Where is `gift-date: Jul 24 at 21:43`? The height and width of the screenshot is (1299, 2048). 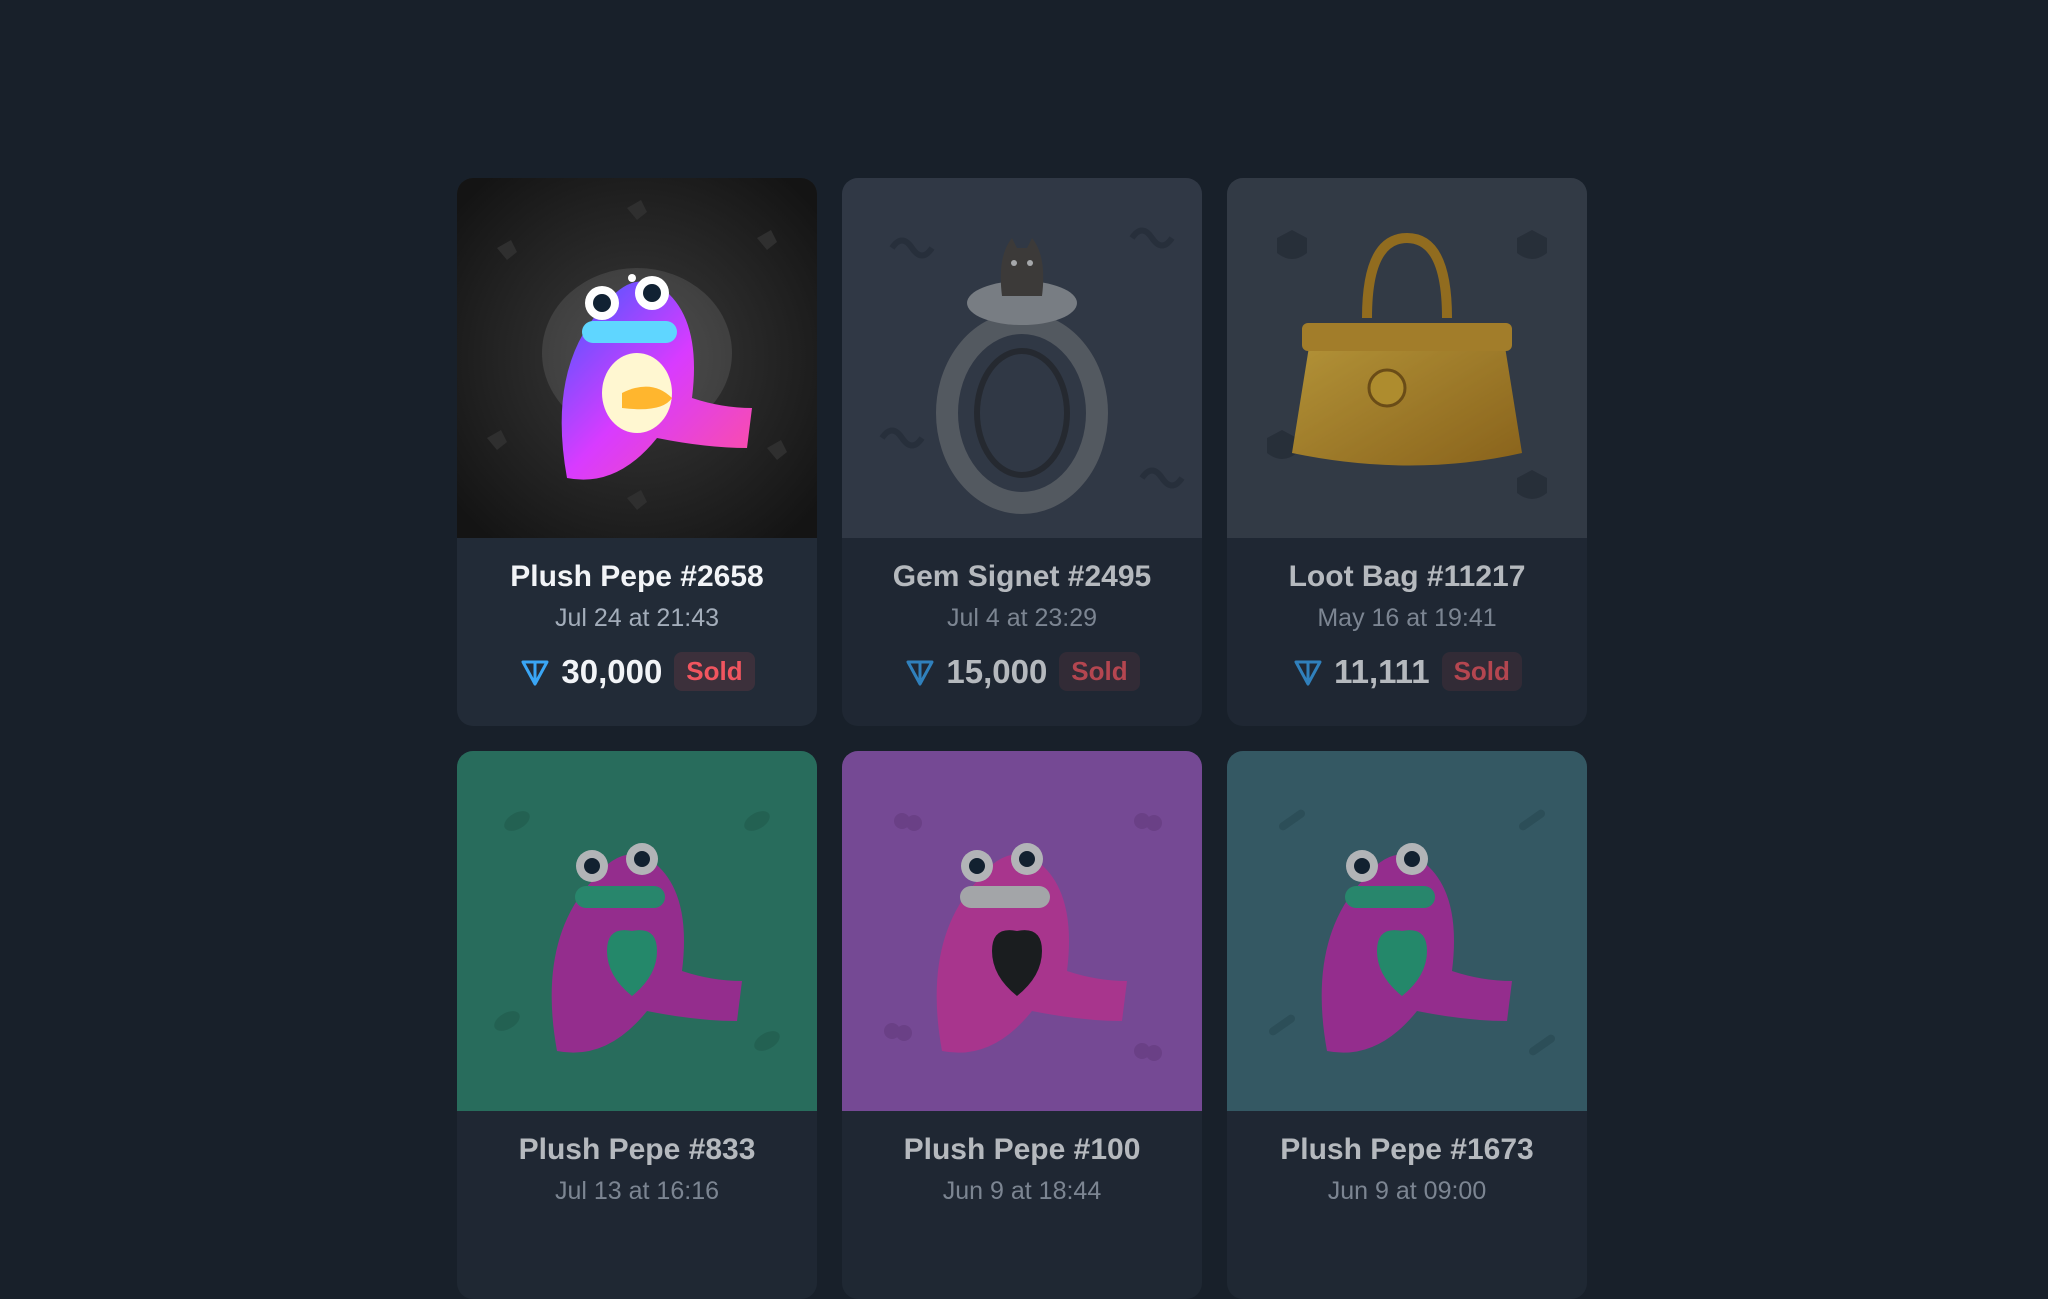
gift-date: Jul 24 at 21:43 is located at coordinates (636, 618).